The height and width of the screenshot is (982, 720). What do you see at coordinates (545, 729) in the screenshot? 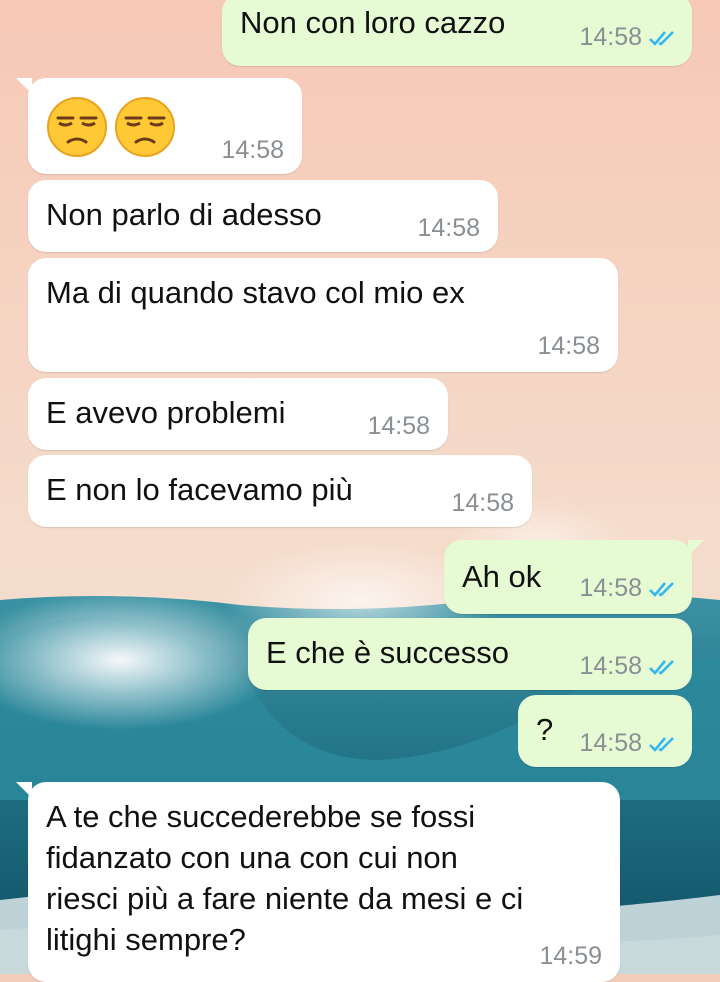
I see `message-text: ?` at bounding box center [545, 729].